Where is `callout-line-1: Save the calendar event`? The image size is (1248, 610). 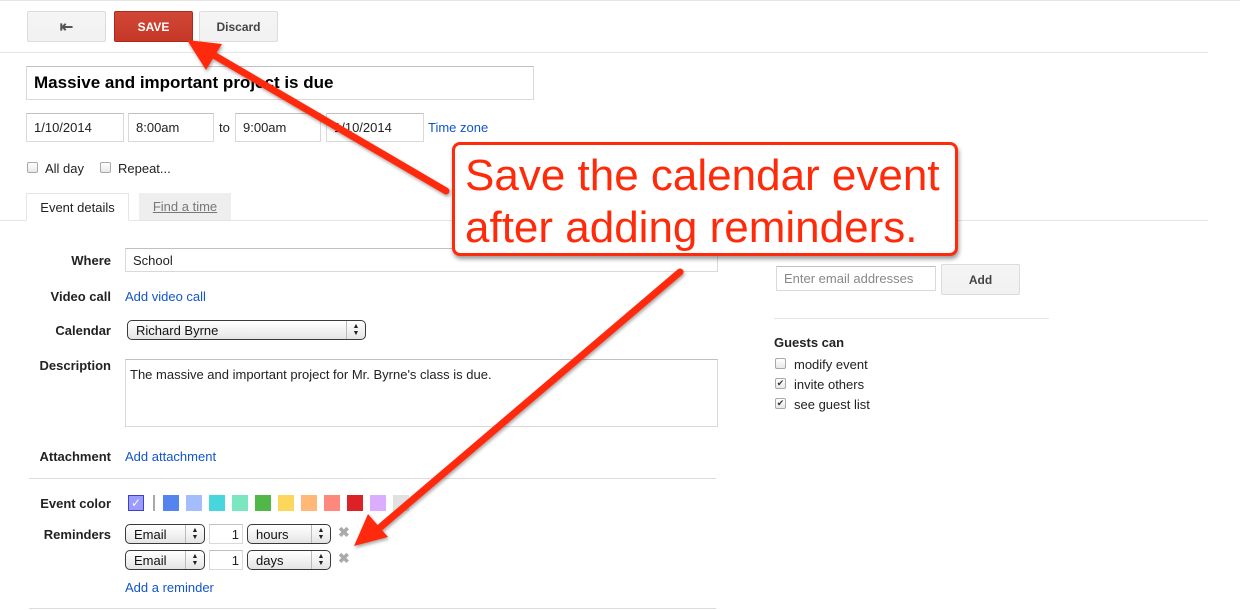
callout-line-1: Save the calendar event is located at coordinates (702, 175).